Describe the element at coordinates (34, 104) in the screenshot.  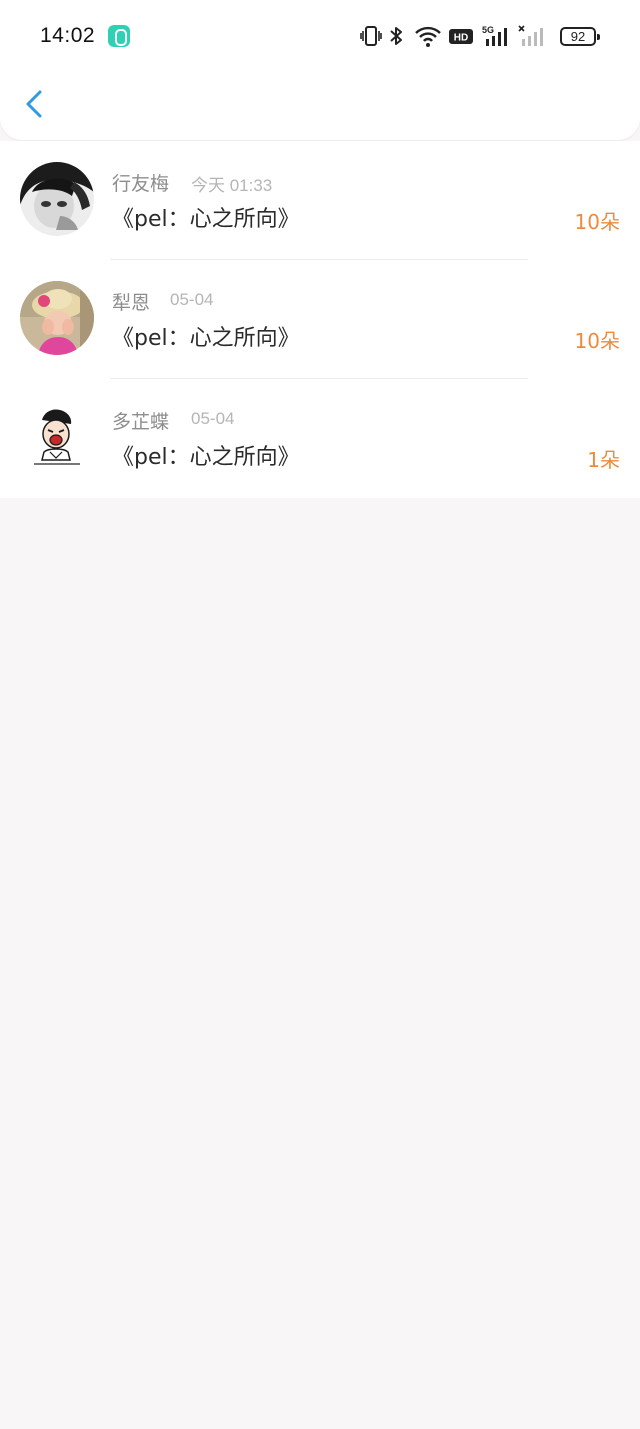
I see `chevron-left-icon` at that location.